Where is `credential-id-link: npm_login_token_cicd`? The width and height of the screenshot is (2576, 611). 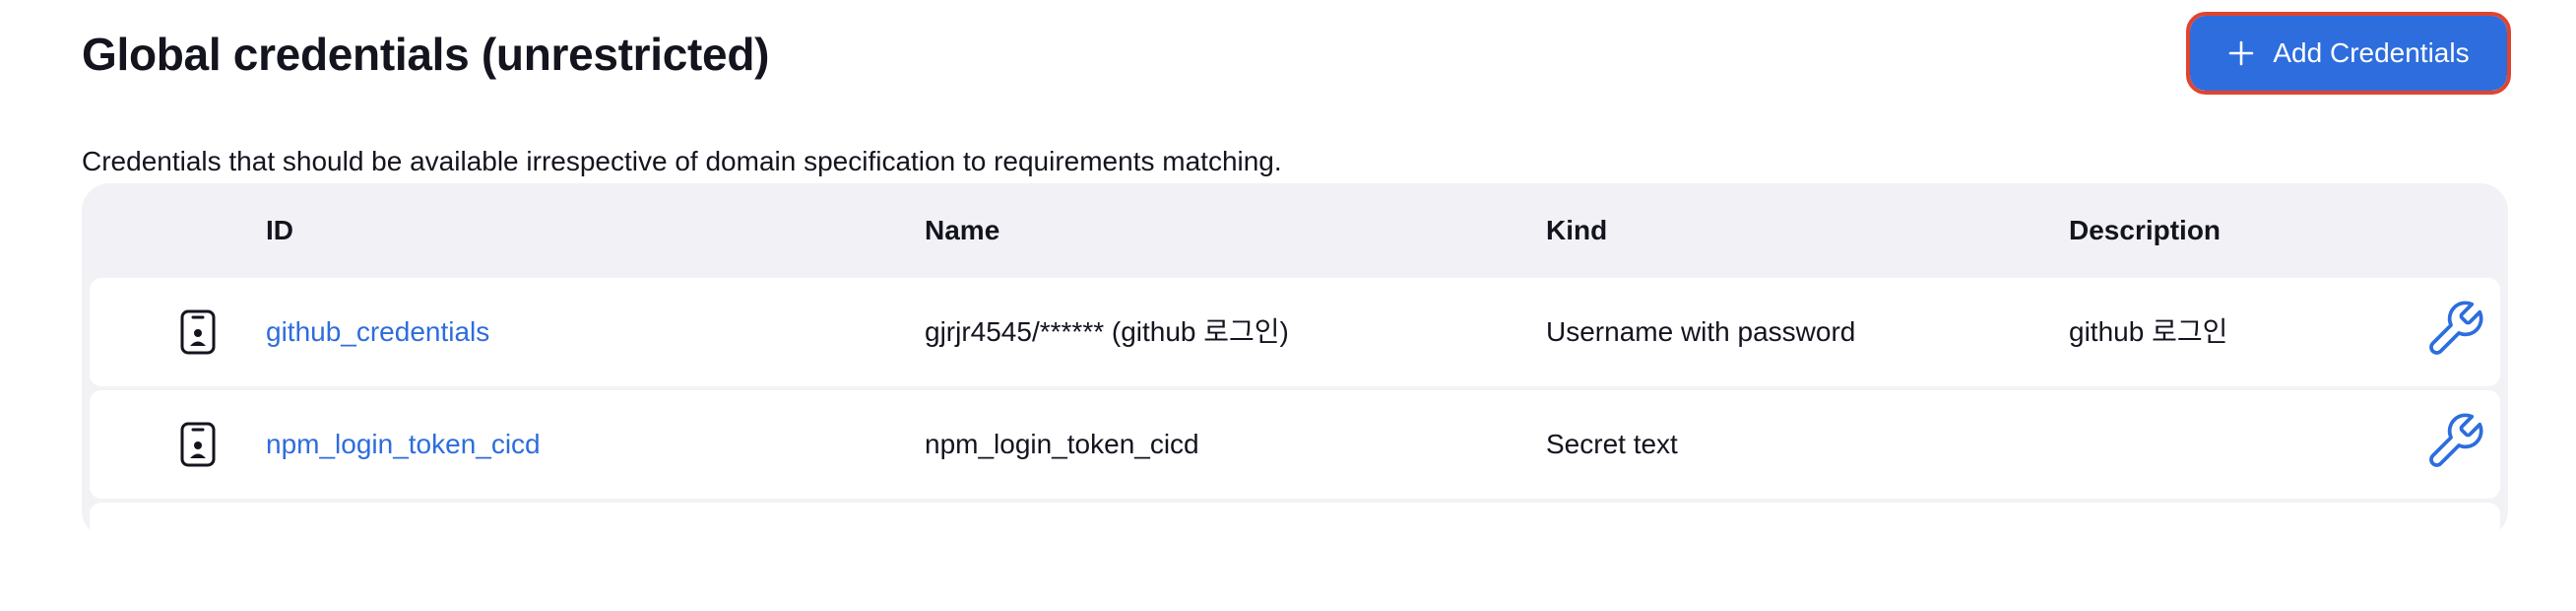 credential-id-link: npm_login_token_cicd is located at coordinates (403, 444).